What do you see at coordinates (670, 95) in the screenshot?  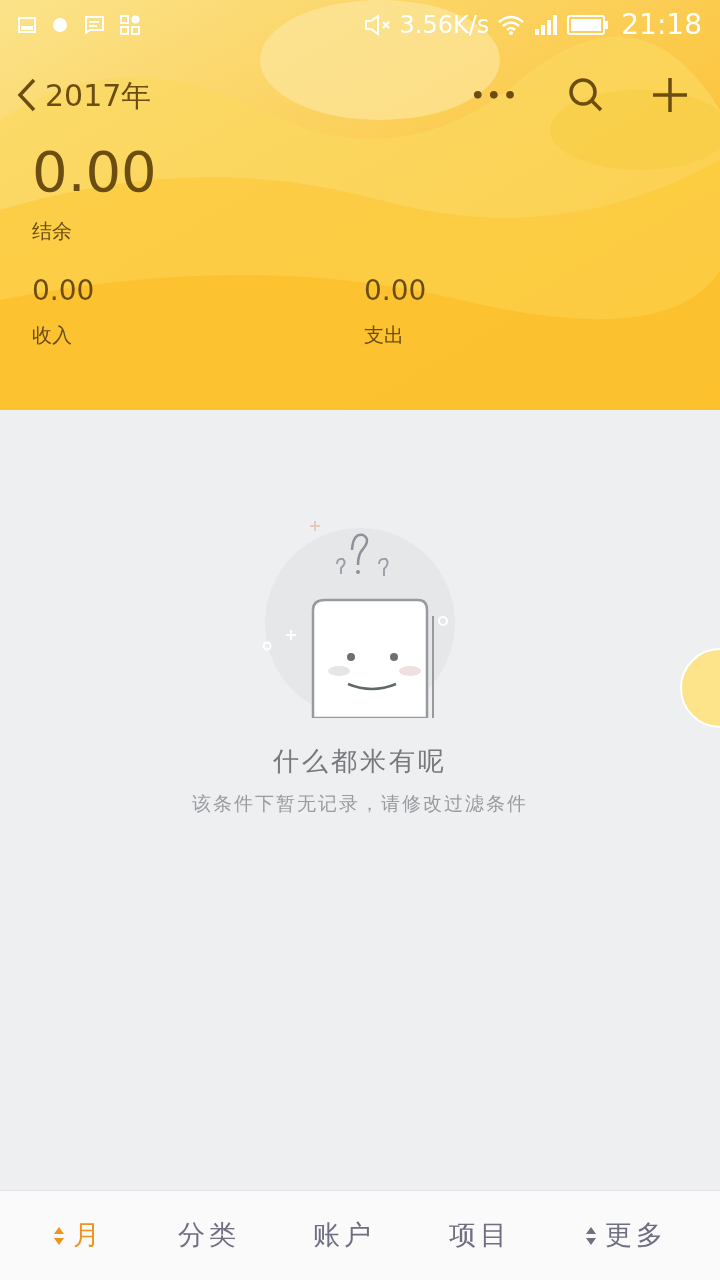 I see `add-icon` at bounding box center [670, 95].